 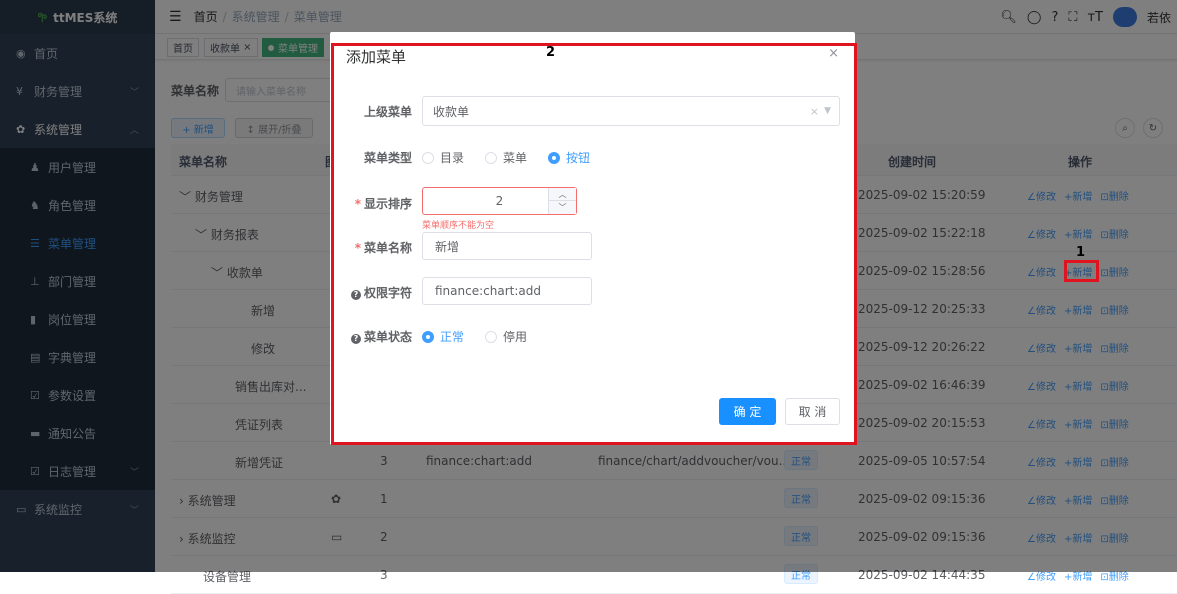 What do you see at coordinates (1081, 252) in the screenshot?
I see `annotation-1: 1` at bounding box center [1081, 252].